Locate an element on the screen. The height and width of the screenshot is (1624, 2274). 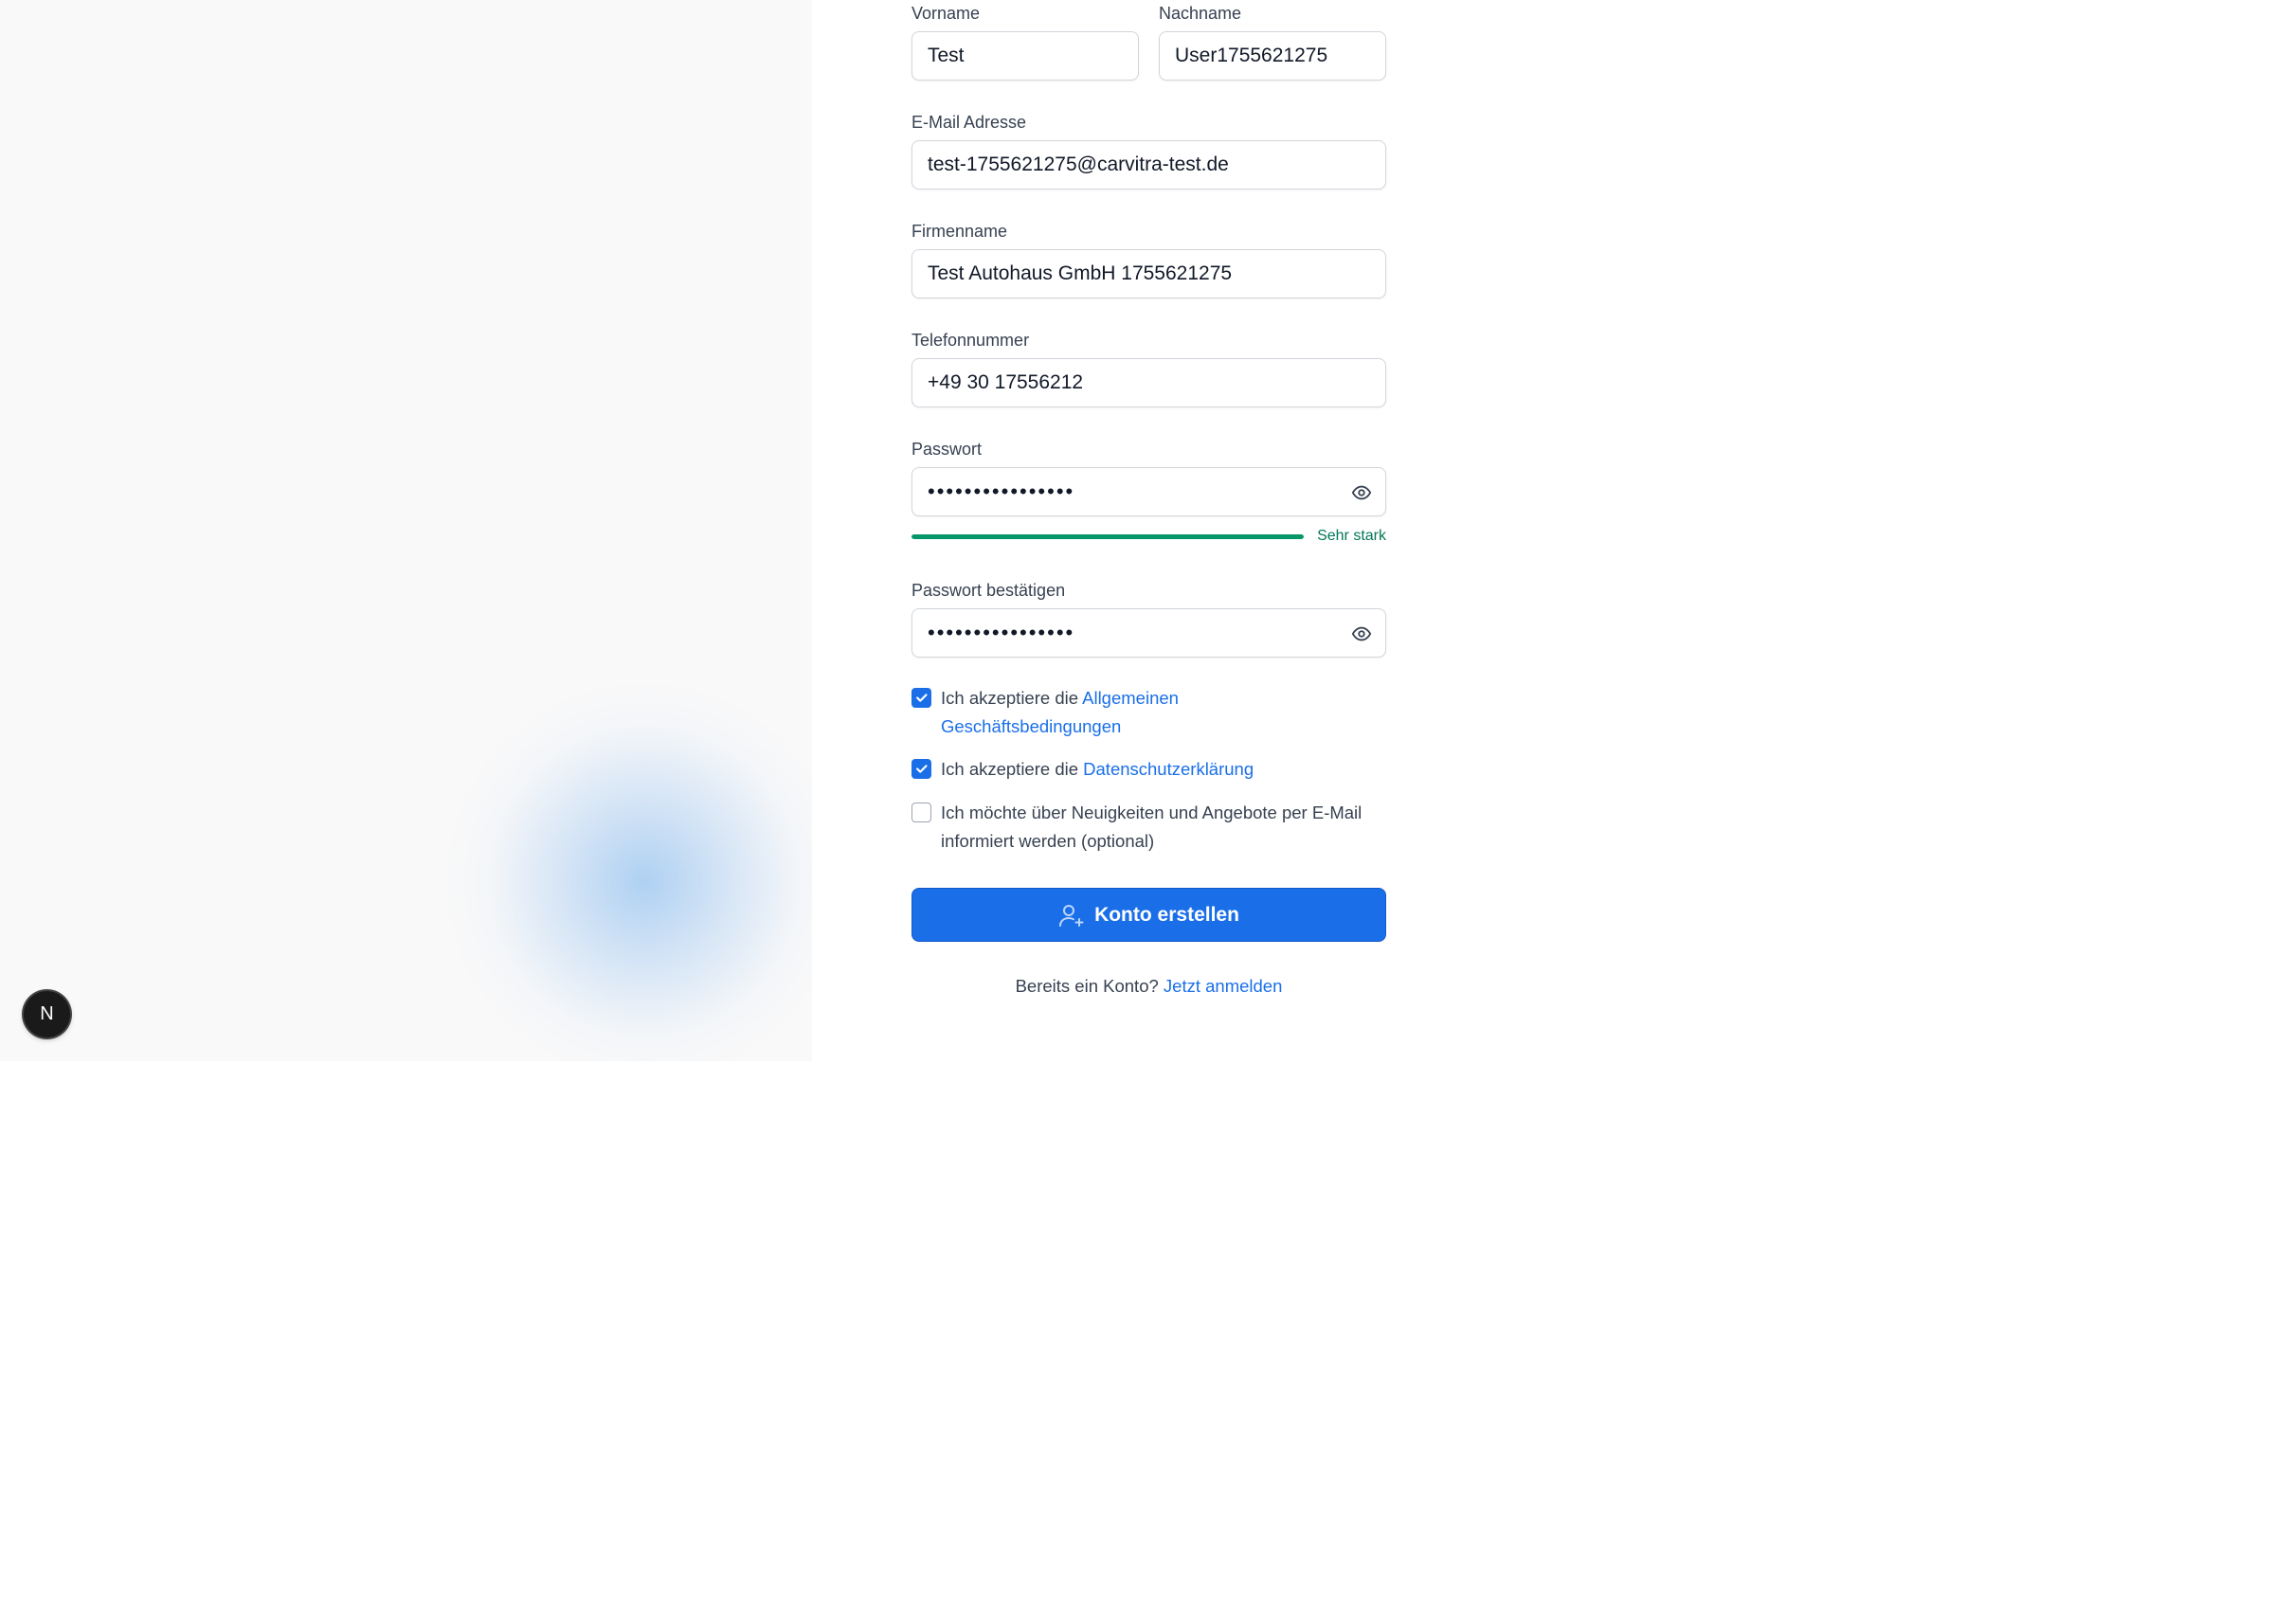
privacy-row: Ich akzeptiere die Datenschutzerklärung is located at coordinates (1082, 771).